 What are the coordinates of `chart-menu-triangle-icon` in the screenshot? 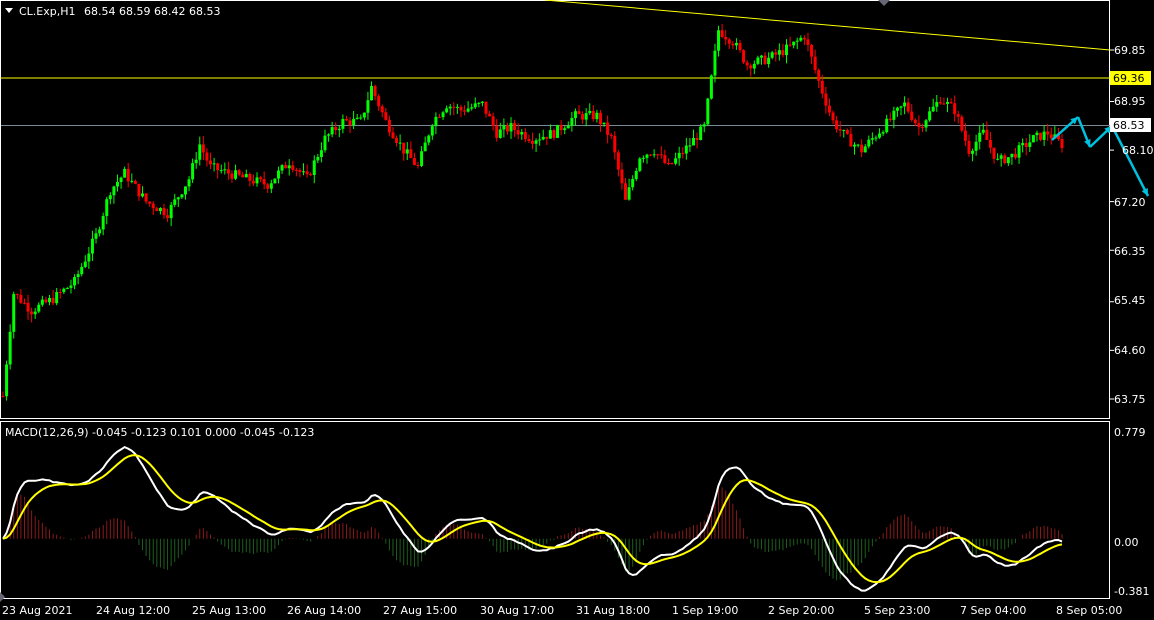 It's located at (9, 10).